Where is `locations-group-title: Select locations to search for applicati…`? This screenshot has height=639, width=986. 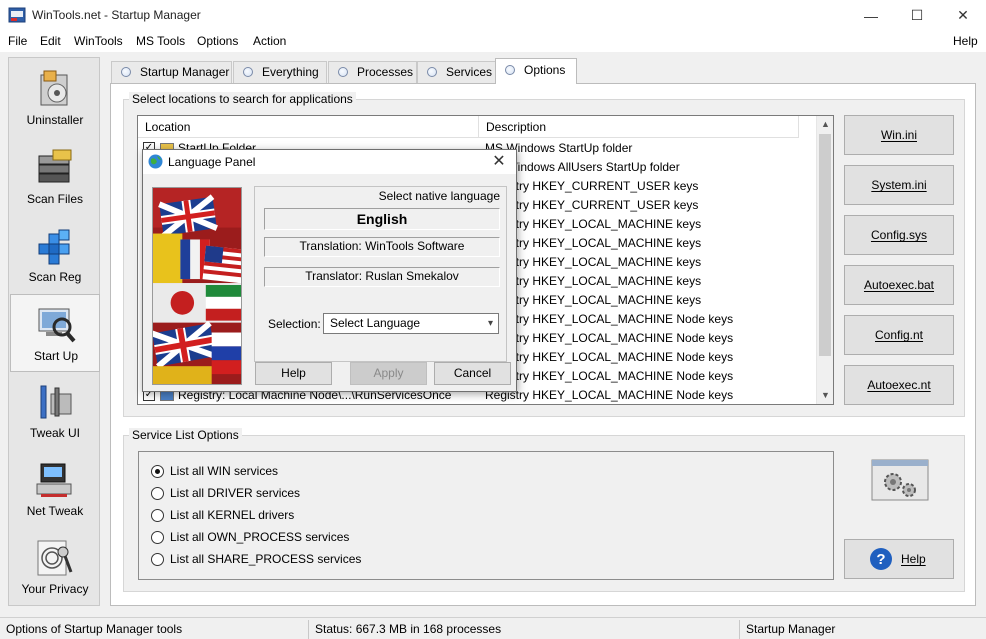
locations-group-title: Select locations to search for applicati… is located at coordinates (242, 99).